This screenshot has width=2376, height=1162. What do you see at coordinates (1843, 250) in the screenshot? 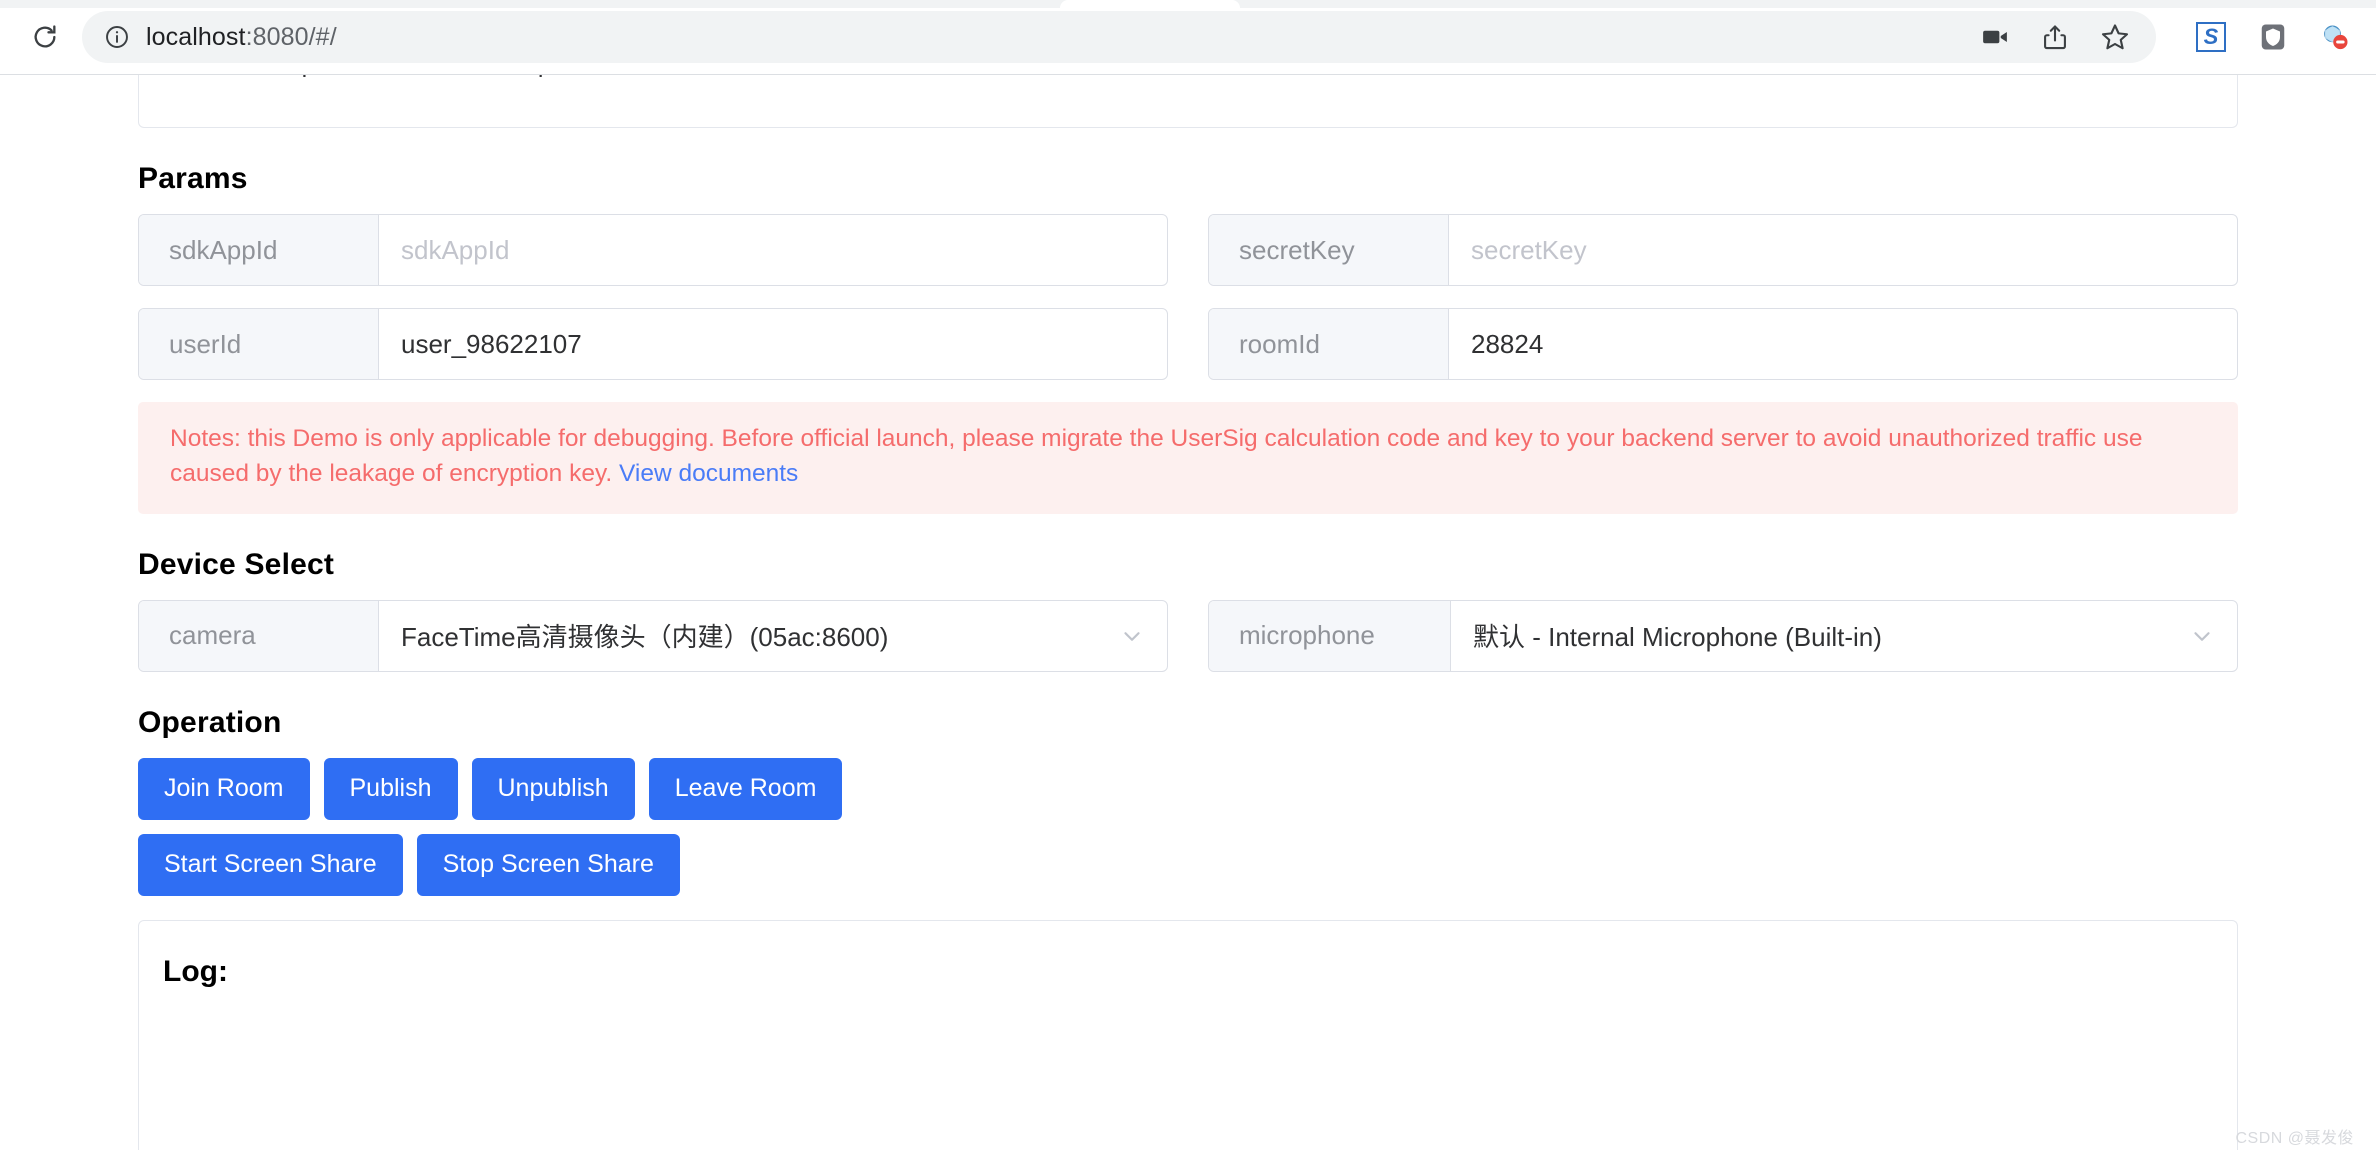
I see `secretkey-input: secretKey` at bounding box center [1843, 250].